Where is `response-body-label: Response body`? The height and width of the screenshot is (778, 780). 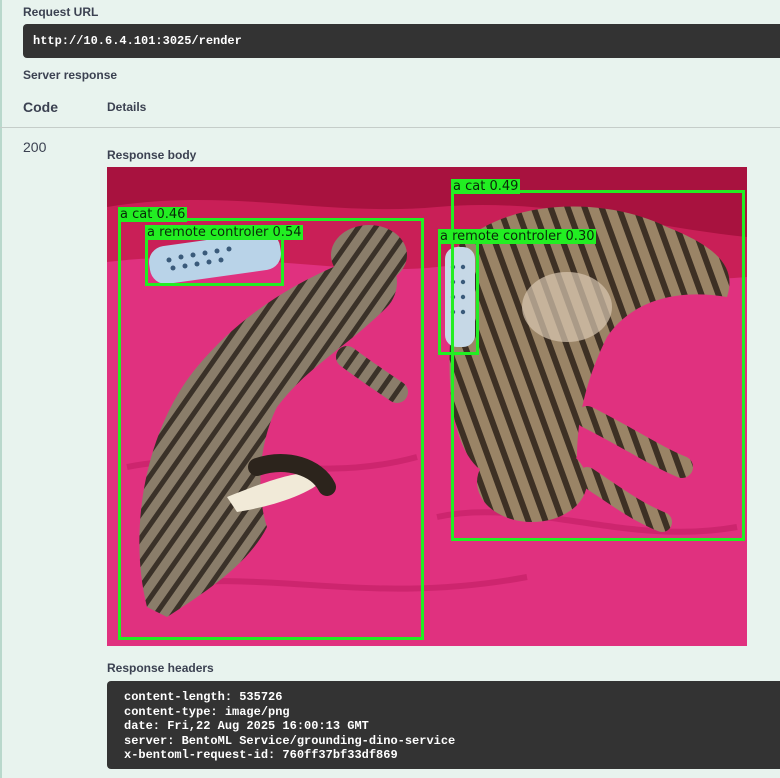 response-body-label: Response body is located at coordinates (152, 155).